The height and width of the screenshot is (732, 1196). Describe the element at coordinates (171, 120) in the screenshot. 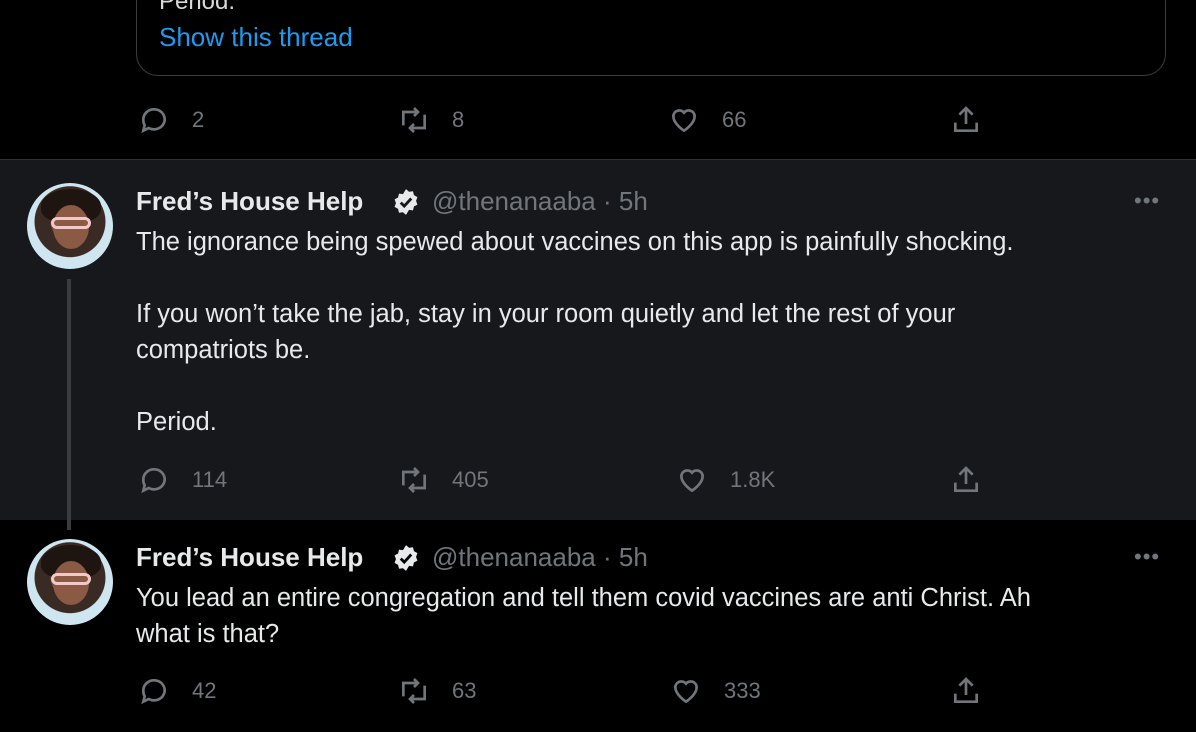

I see `reply-button: 2` at that location.